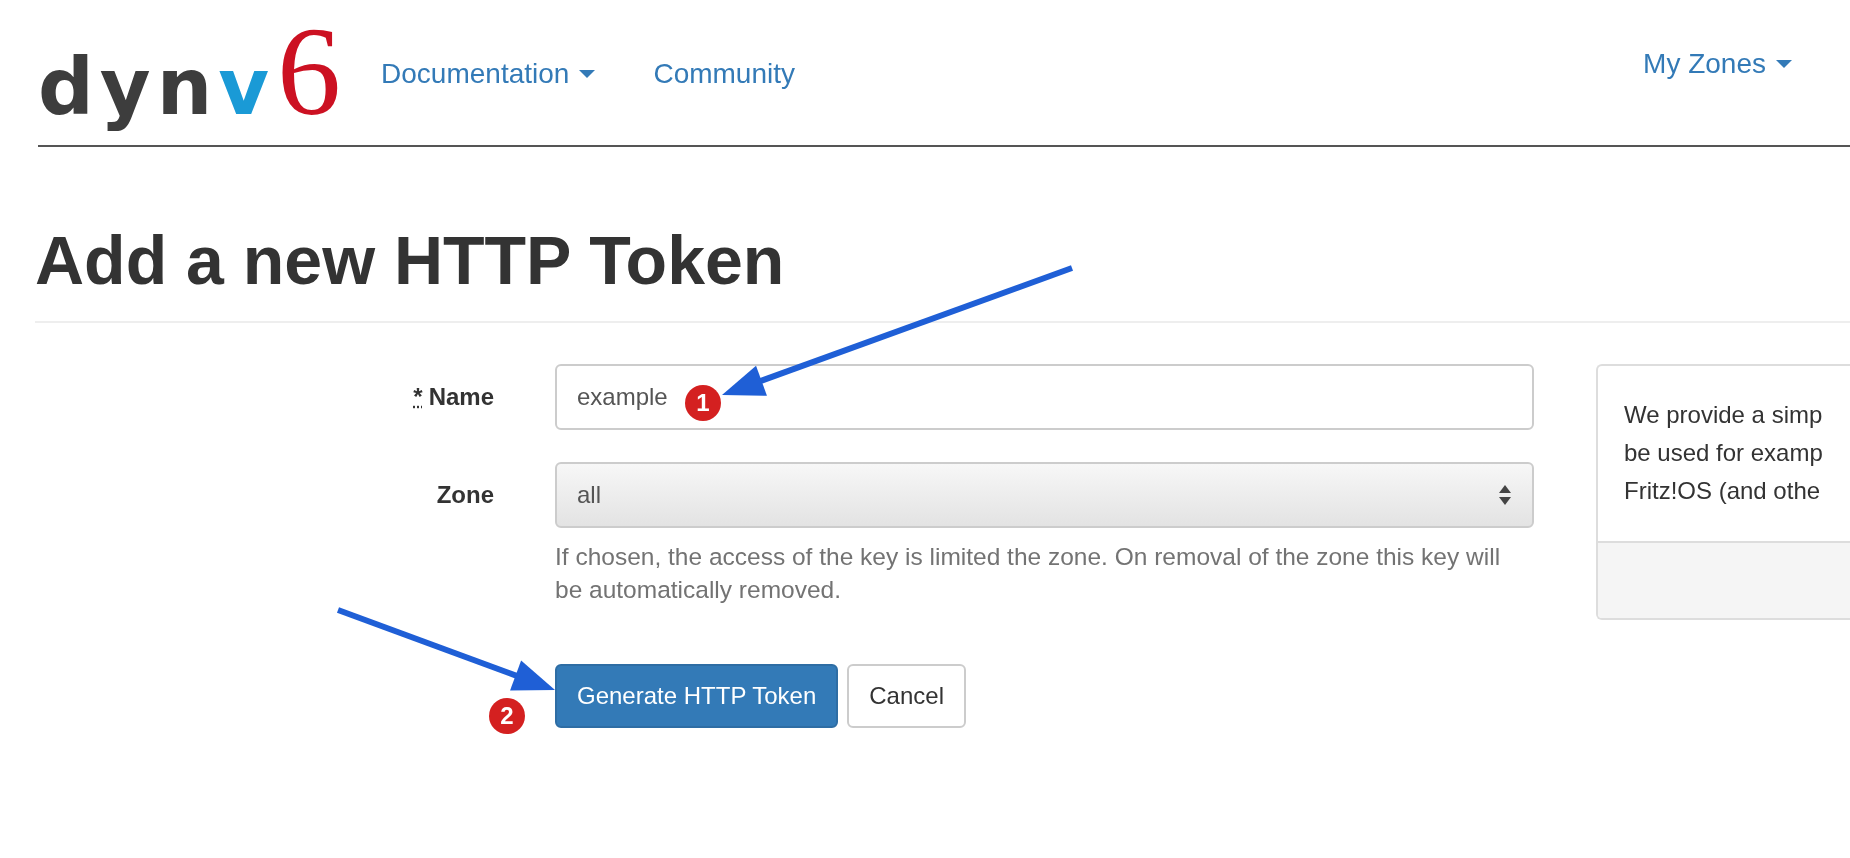 This screenshot has width=1850, height=858. Describe the element at coordinates (1044, 494) in the screenshot. I see `zone-select: all` at that location.